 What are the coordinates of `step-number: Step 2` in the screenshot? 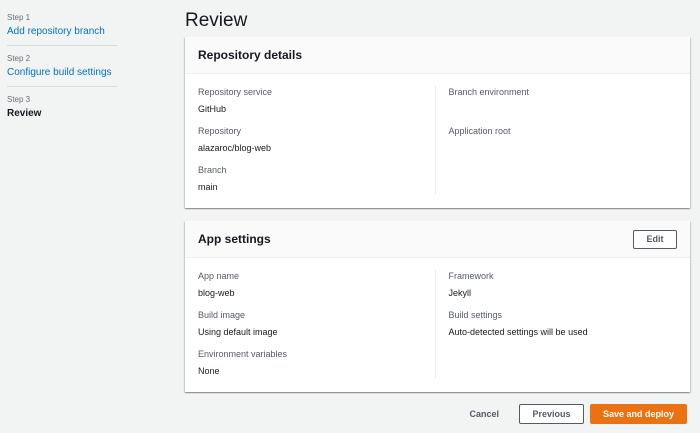 It's located at (19, 58).